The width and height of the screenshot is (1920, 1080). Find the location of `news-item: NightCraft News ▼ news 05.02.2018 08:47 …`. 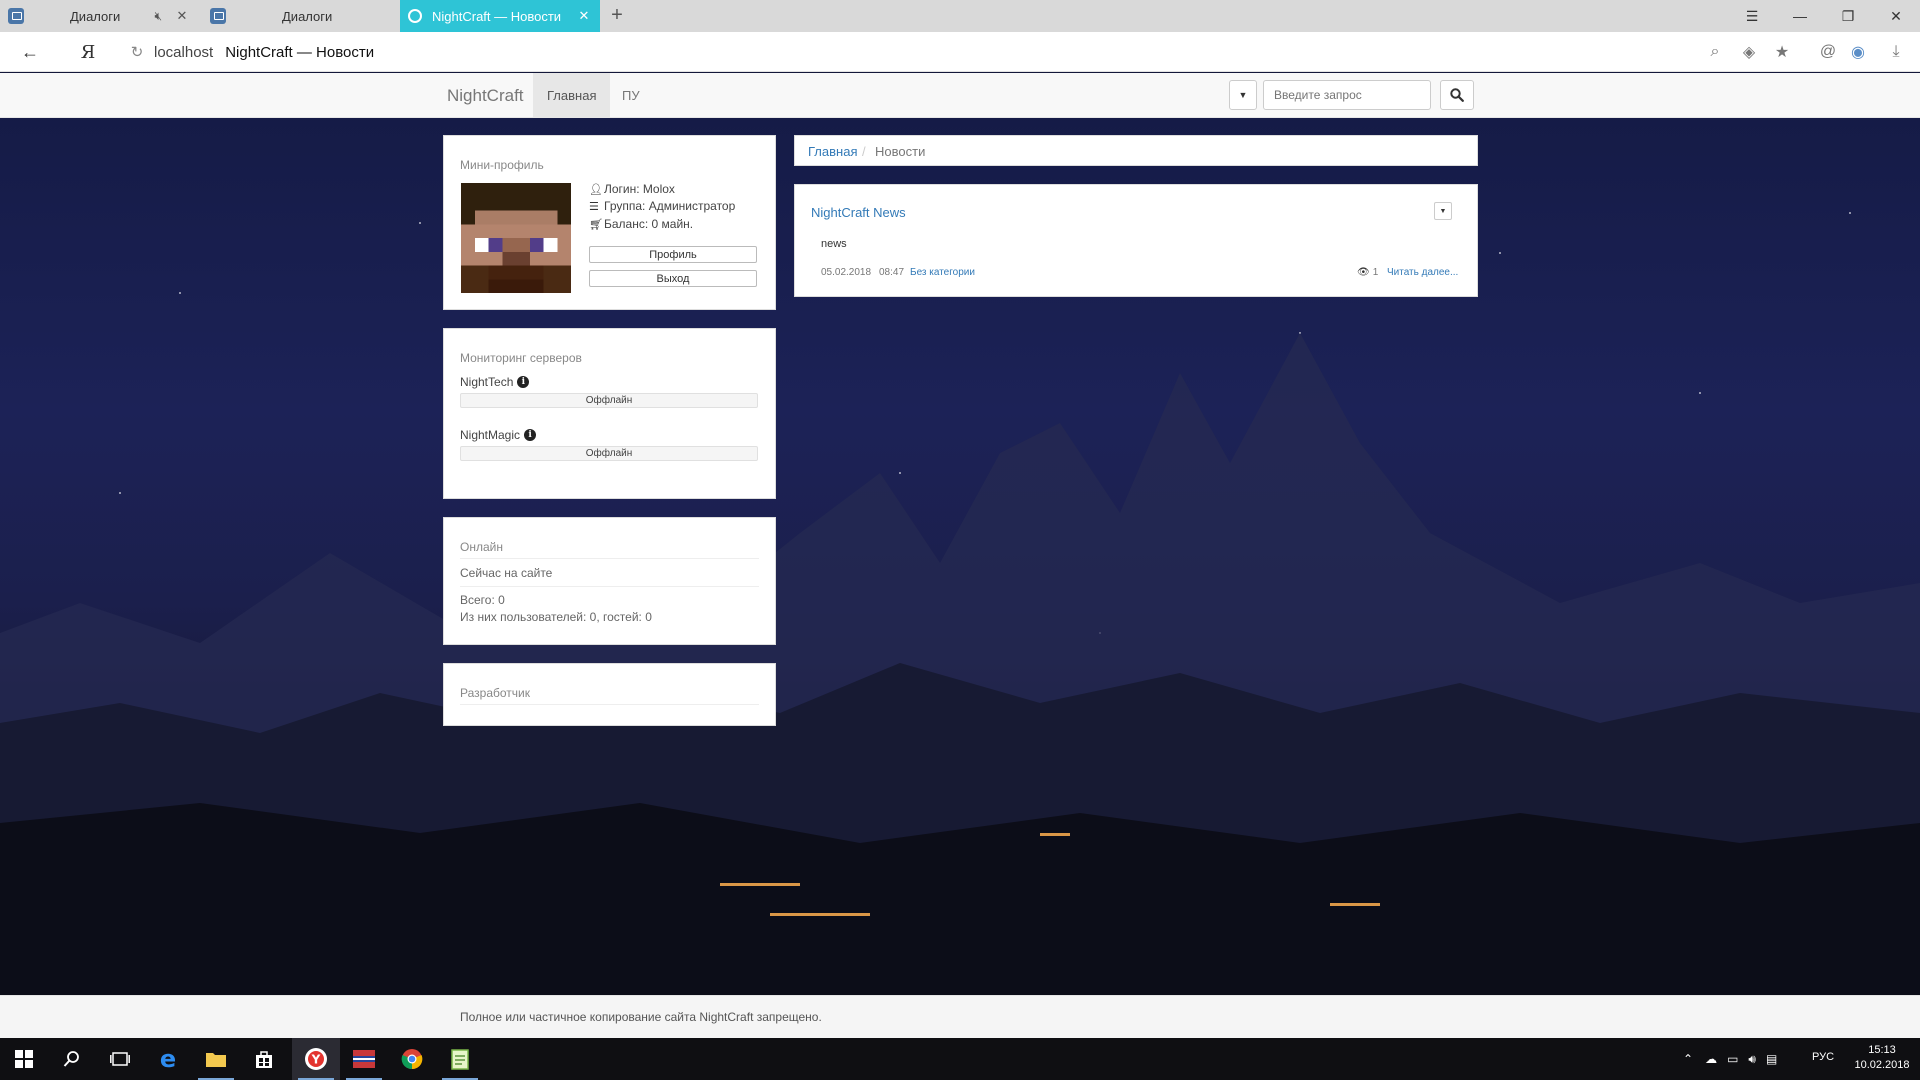

news-item: NightCraft News ▼ news 05.02.2018 08:47 … is located at coordinates (1136, 240).